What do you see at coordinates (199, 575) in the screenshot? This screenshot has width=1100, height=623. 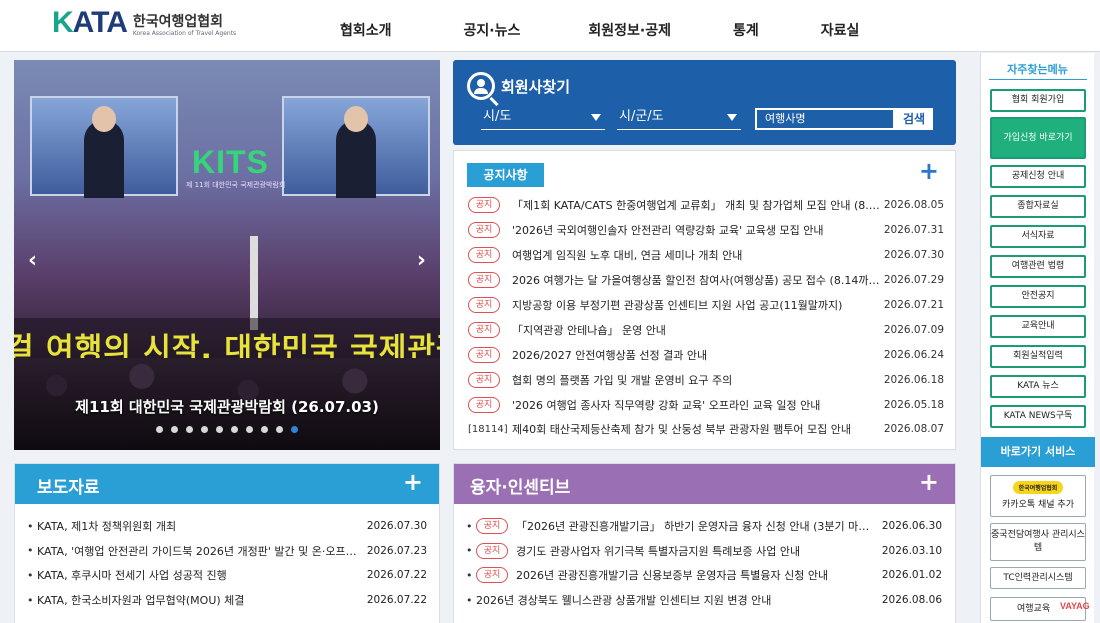 I see `press-item-title: KATA, 후쿠시마 전세기 사업 성공적 진행` at bounding box center [199, 575].